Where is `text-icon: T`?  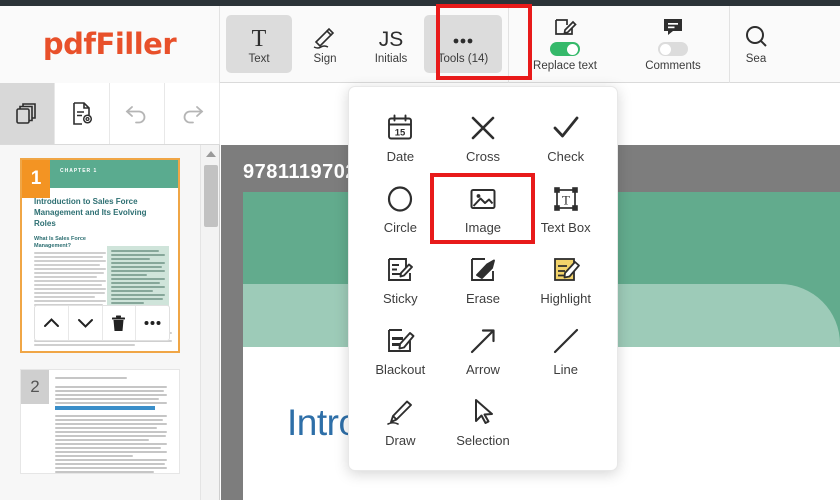 text-icon: T is located at coordinates (259, 37).